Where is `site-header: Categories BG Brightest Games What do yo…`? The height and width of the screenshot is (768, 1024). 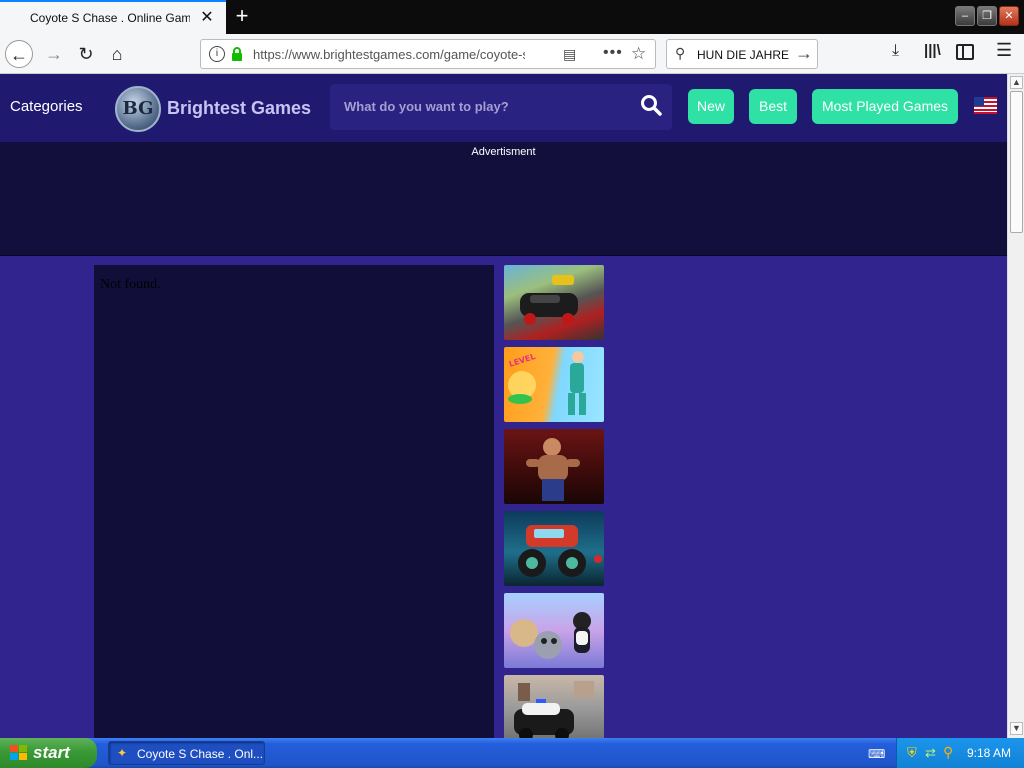 site-header: Categories BG Brightest Games What do yo… is located at coordinates (503, 108).